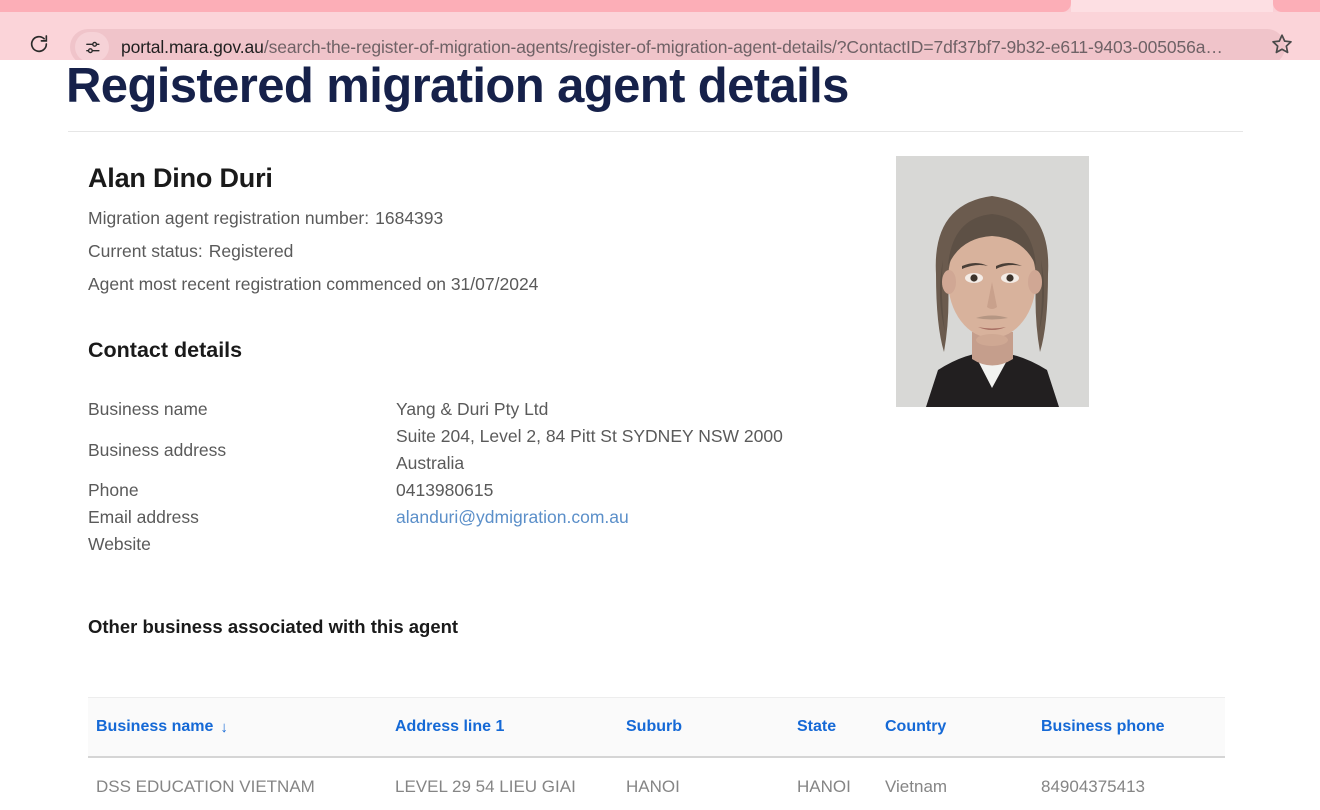 The height and width of the screenshot is (810, 1320). Describe the element at coordinates (457, 86) in the screenshot. I see `page-title: Registered migration agent details` at that location.